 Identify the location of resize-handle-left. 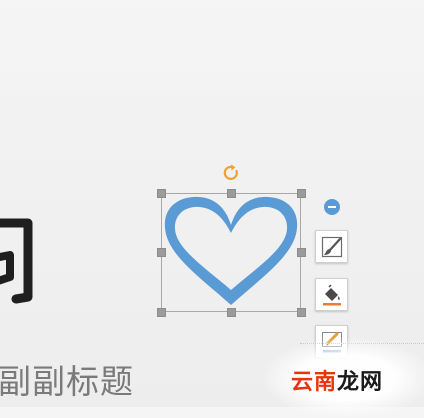
(161, 252).